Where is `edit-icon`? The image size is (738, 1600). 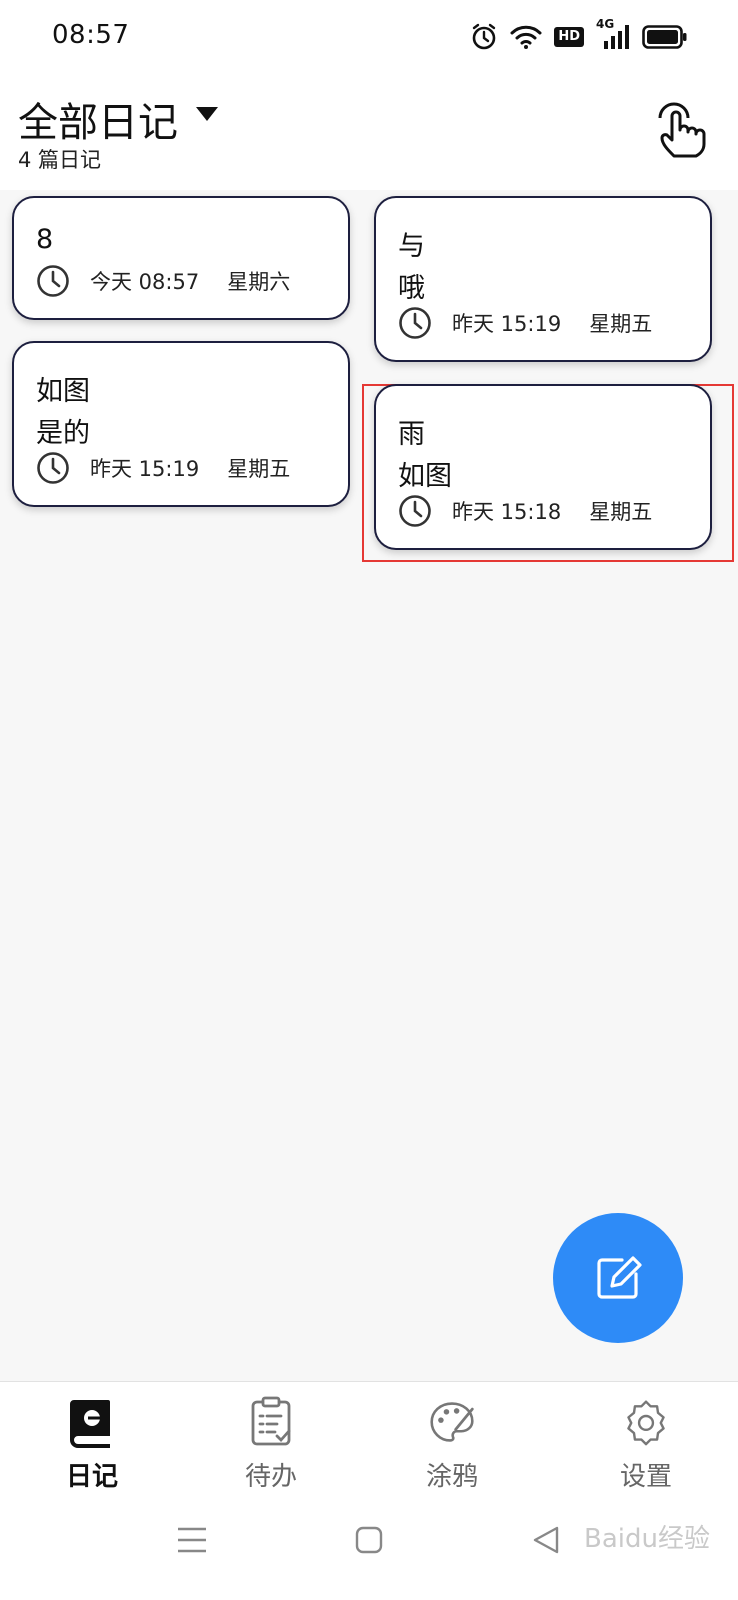 edit-icon is located at coordinates (619, 1277).